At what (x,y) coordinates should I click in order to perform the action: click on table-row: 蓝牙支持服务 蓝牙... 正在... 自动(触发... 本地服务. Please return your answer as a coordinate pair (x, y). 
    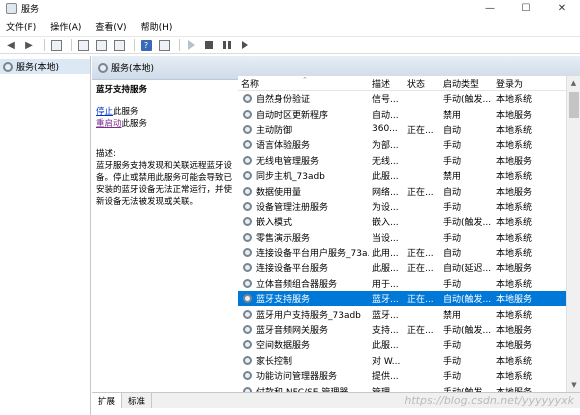
    Looking at the image, I should click on (409, 299).